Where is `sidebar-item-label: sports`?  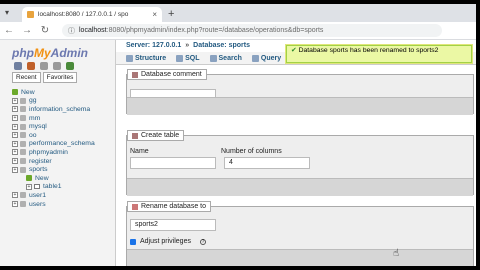 sidebar-item-label: sports is located at coordinates (38, 170).